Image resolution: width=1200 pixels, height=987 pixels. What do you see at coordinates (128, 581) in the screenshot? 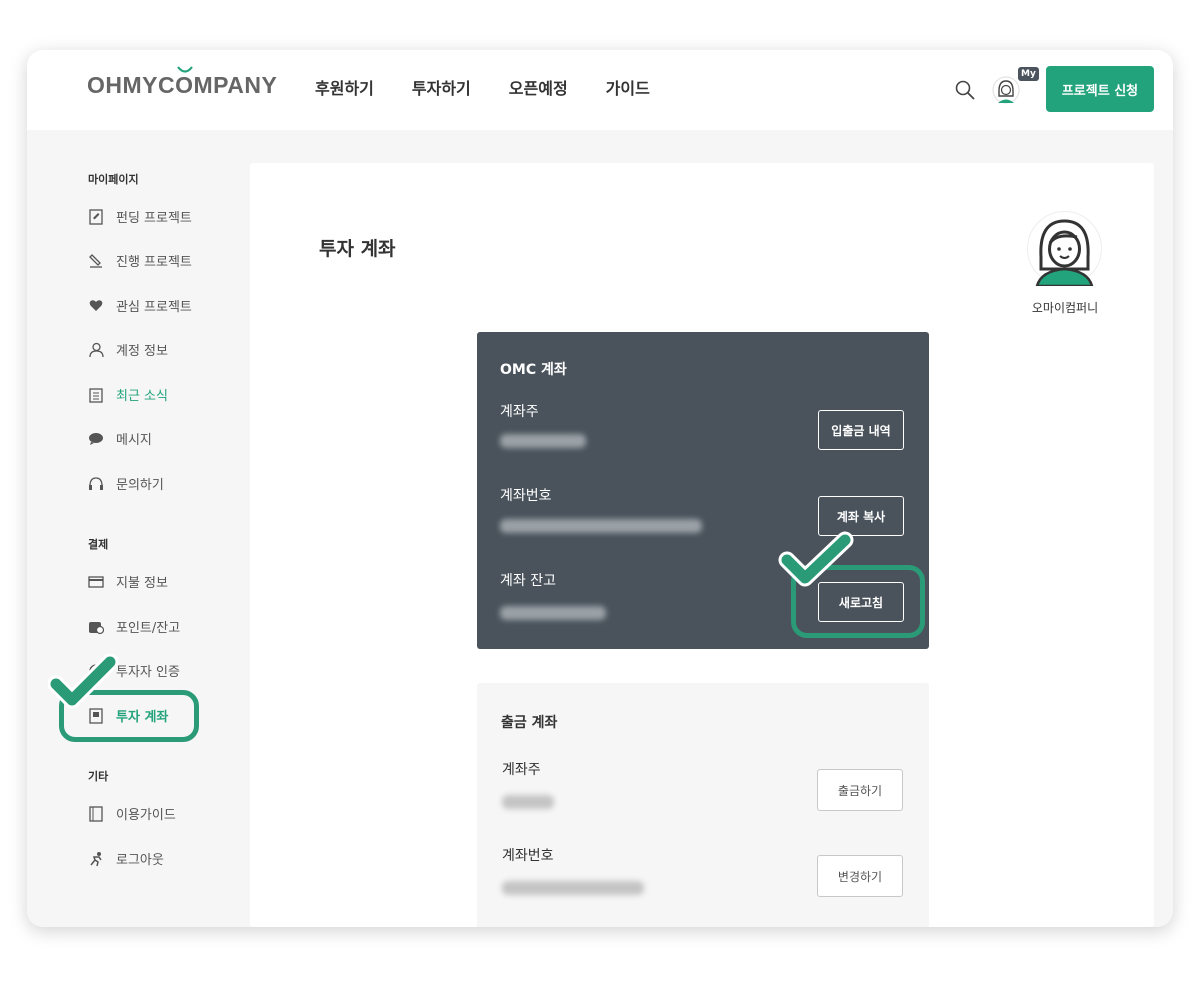
I see `sidebar-item-payment-info: 지불 정보` at bounding box center [128, 581].